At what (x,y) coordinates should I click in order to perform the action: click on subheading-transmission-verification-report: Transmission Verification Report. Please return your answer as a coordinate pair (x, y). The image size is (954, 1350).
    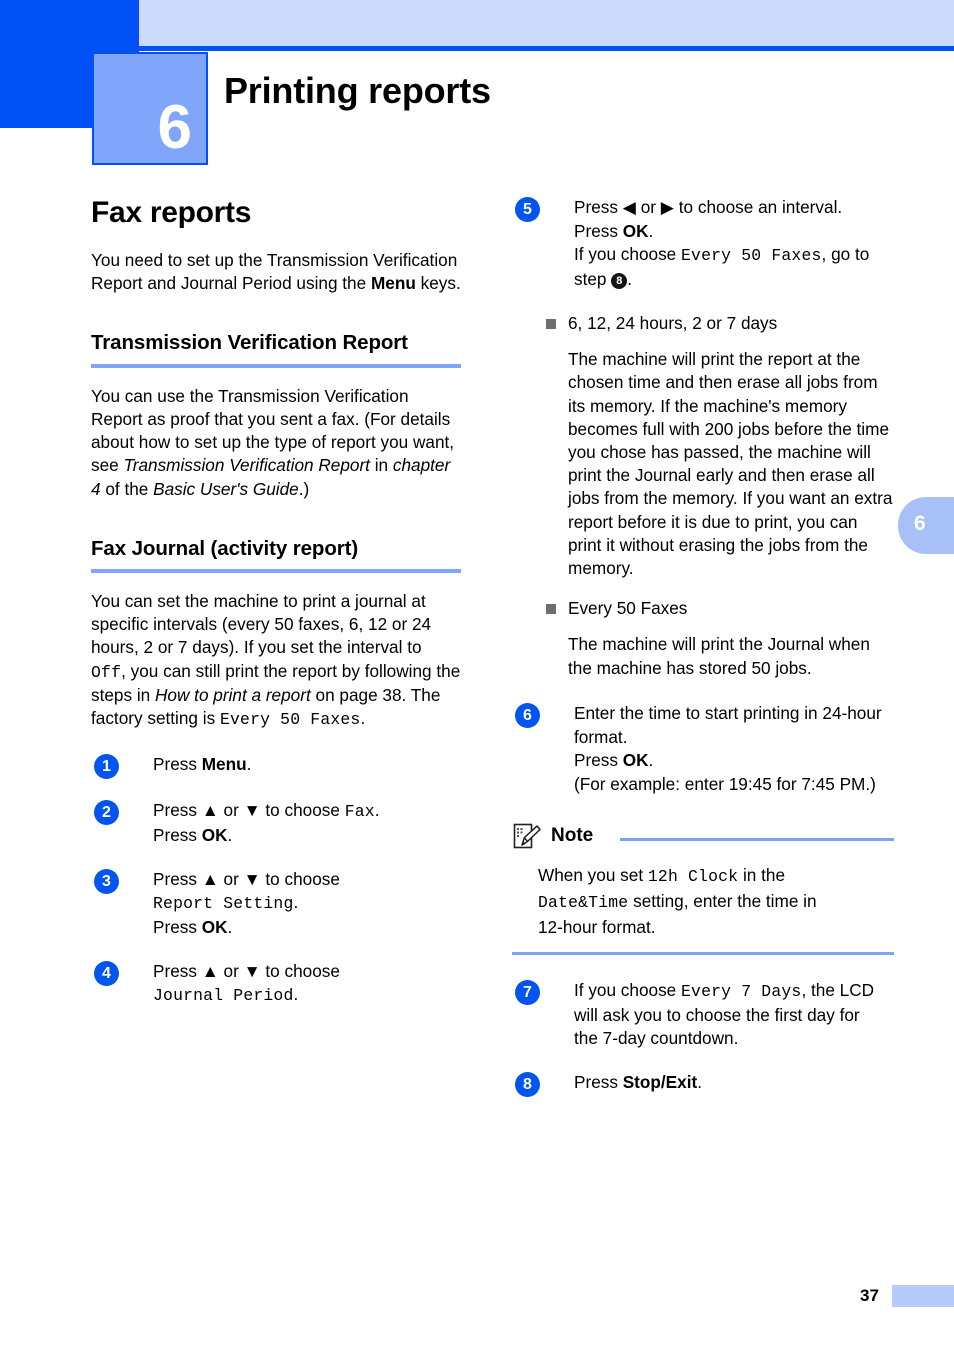
    Looking at the image, I should click on (249, 343).